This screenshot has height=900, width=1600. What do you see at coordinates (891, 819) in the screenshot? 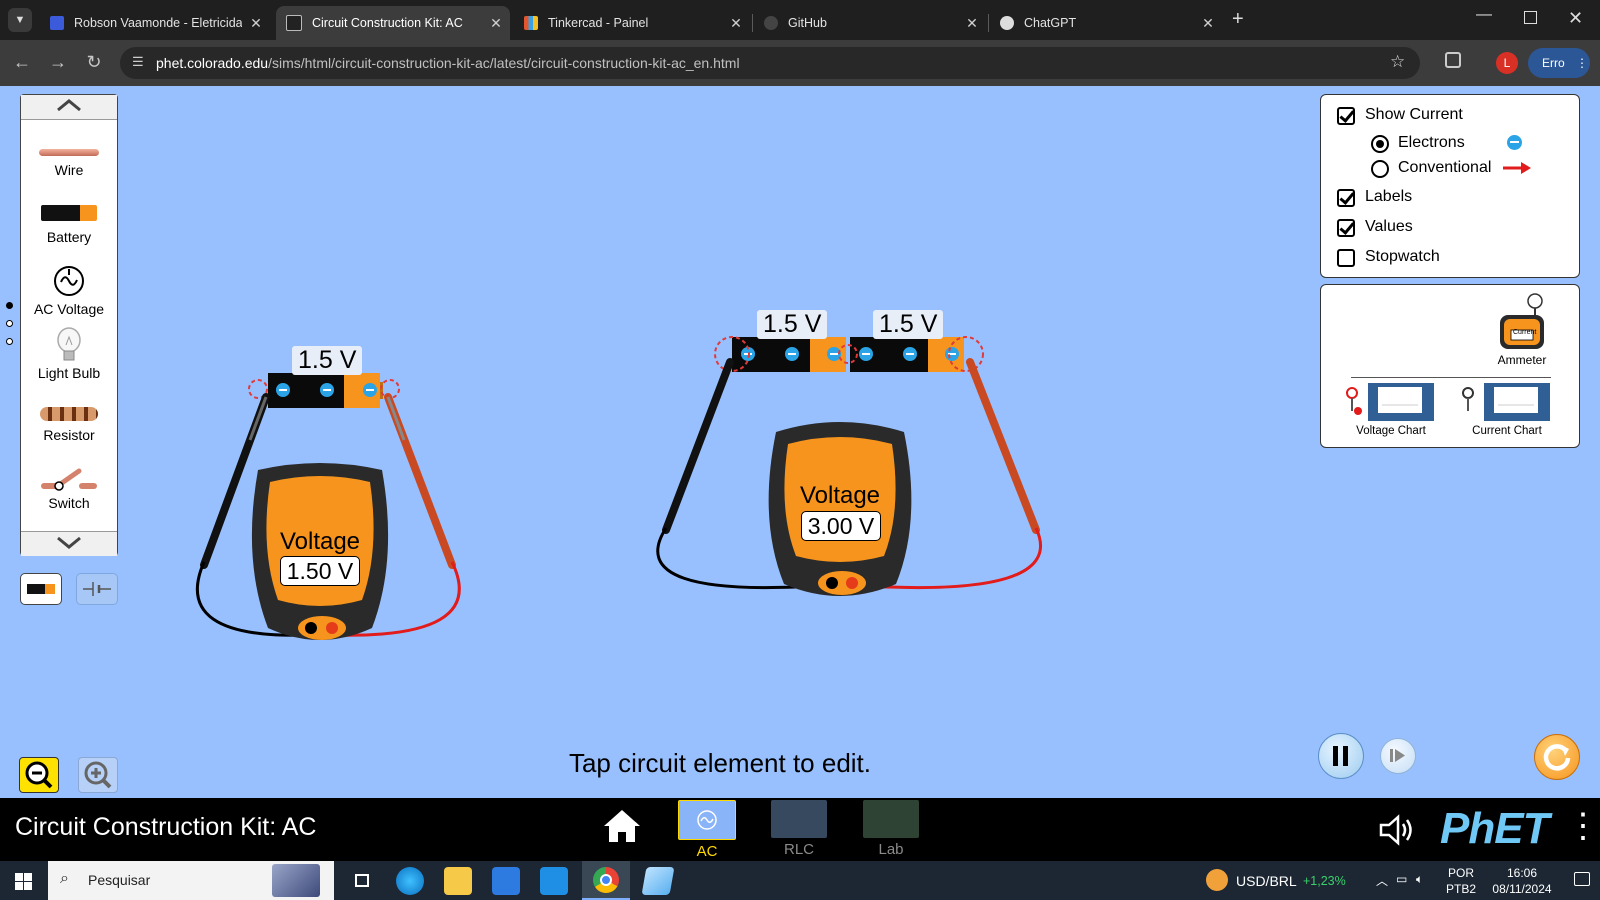
I see `lab-screen-icon` at bounding box center [891, 819].